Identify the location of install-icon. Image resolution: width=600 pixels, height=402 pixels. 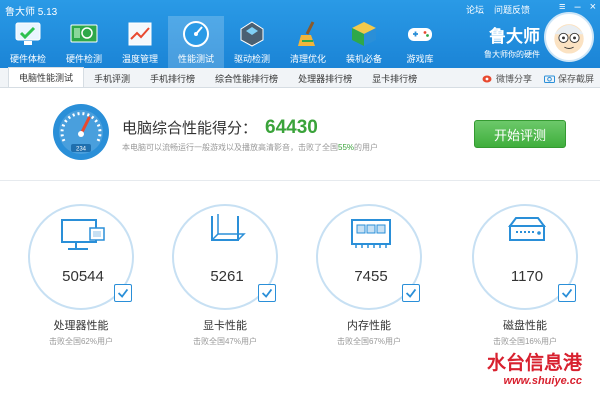
(364, 34).